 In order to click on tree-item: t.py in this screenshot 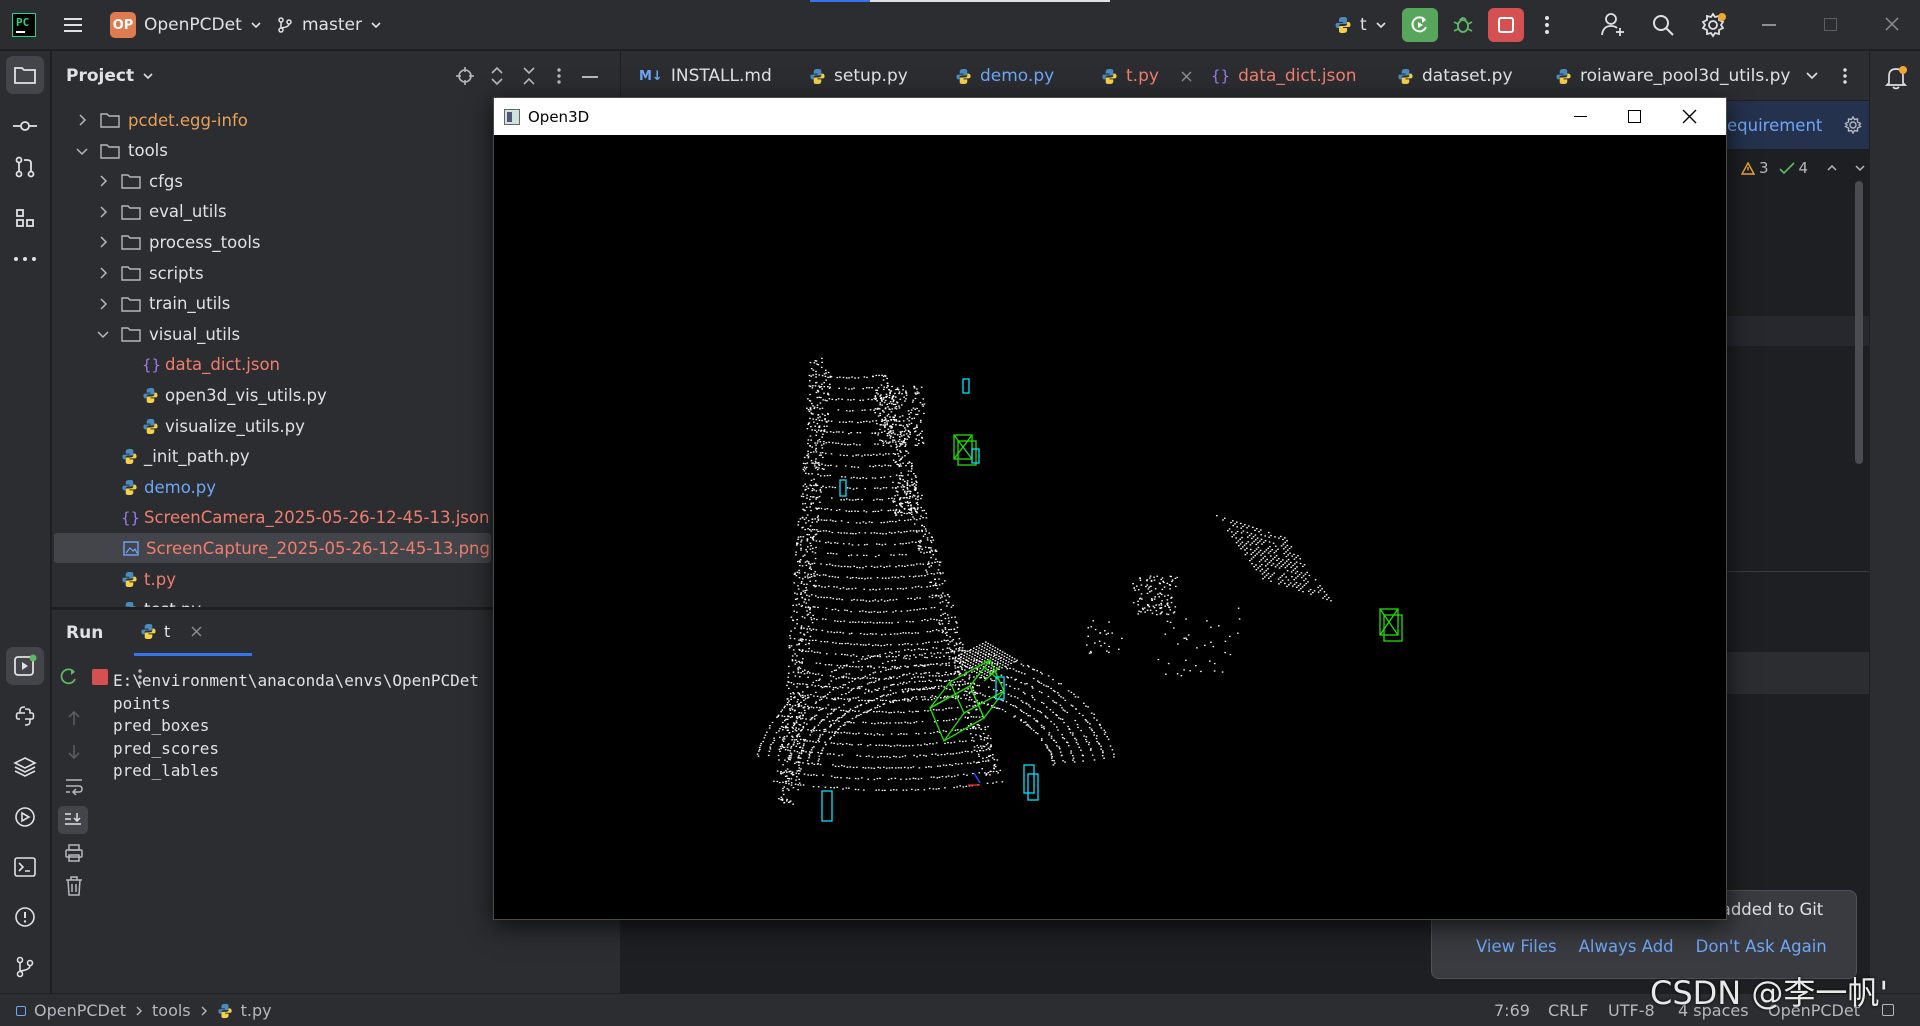, I will do `click(272, 579)`.